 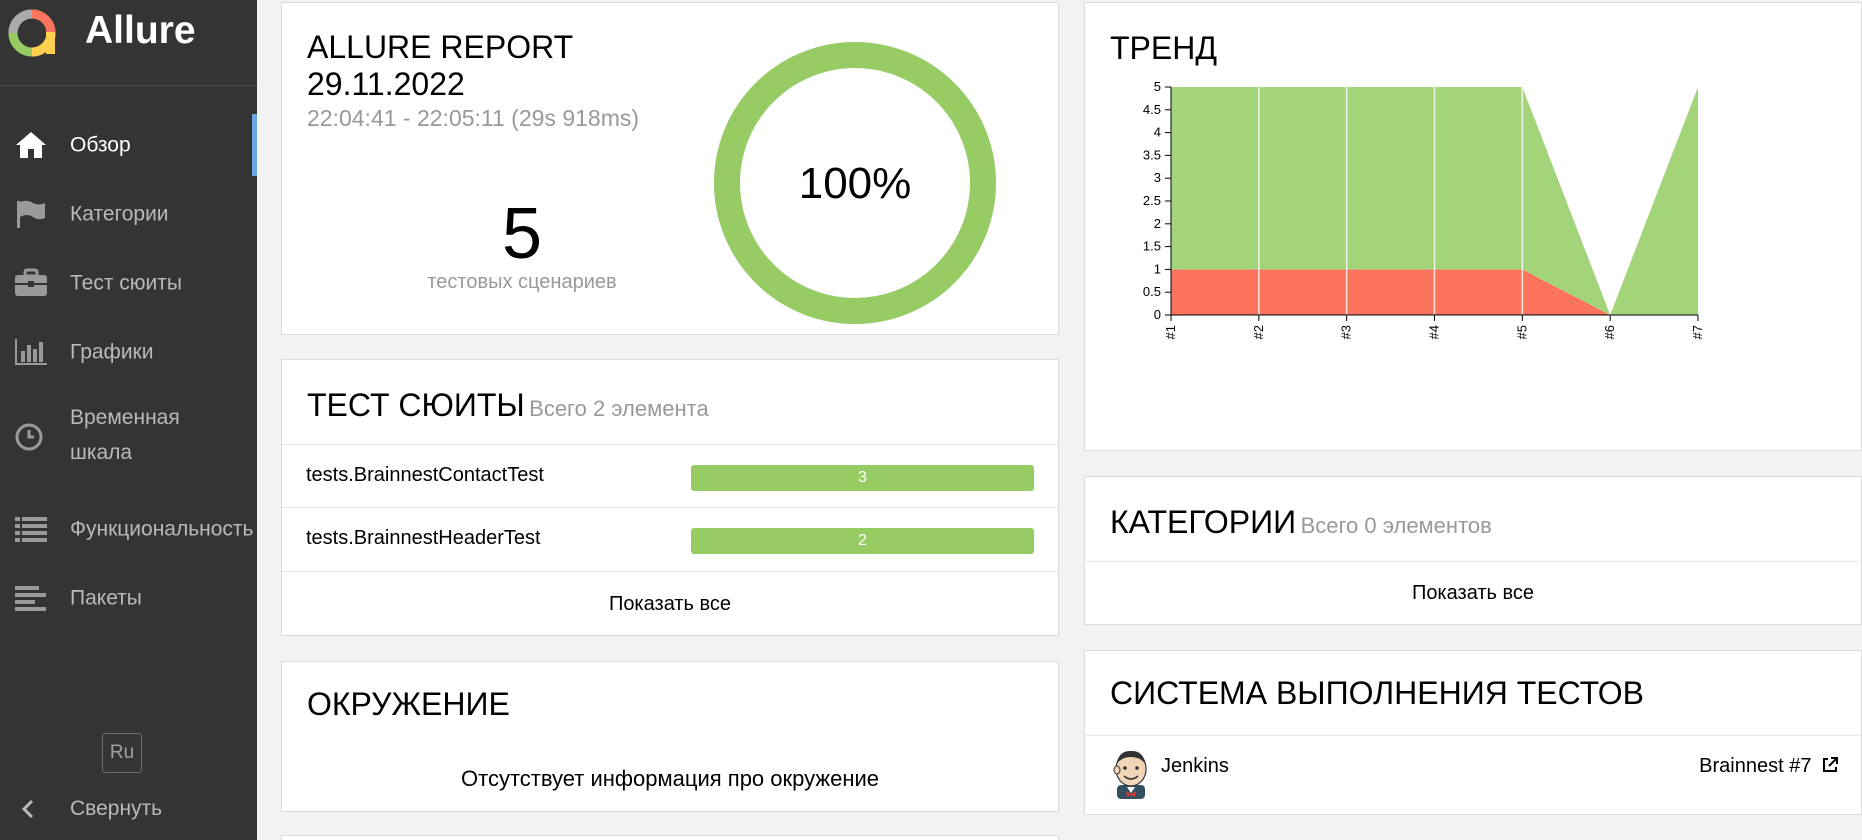 I want to click on external-link-icon, so click(x=1830, y=764).